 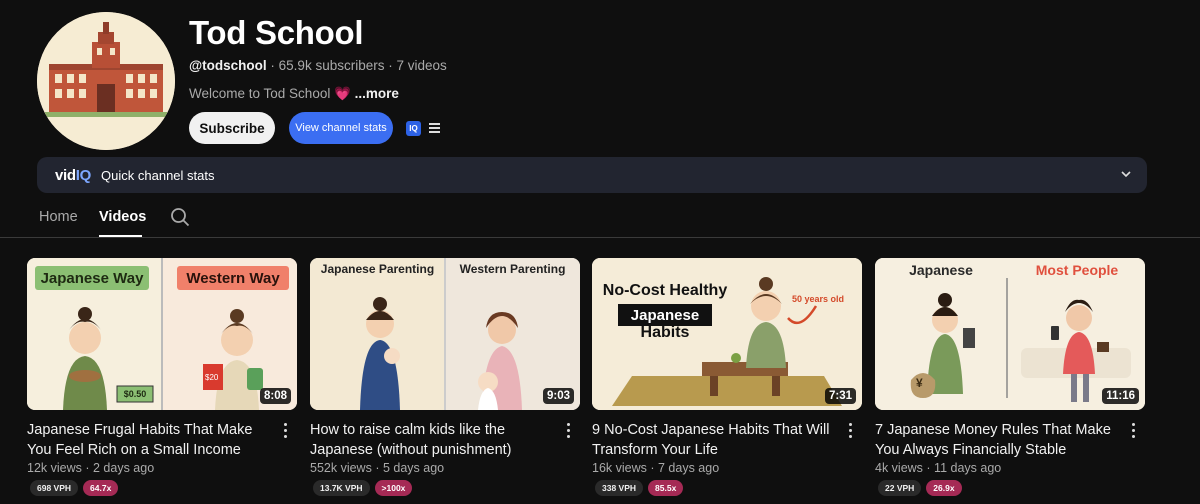 What do you see at coordinates (341, 488) in the screenshot?
I see `vph-badge: 13.7K VPH` at bounding box center [341, 488].